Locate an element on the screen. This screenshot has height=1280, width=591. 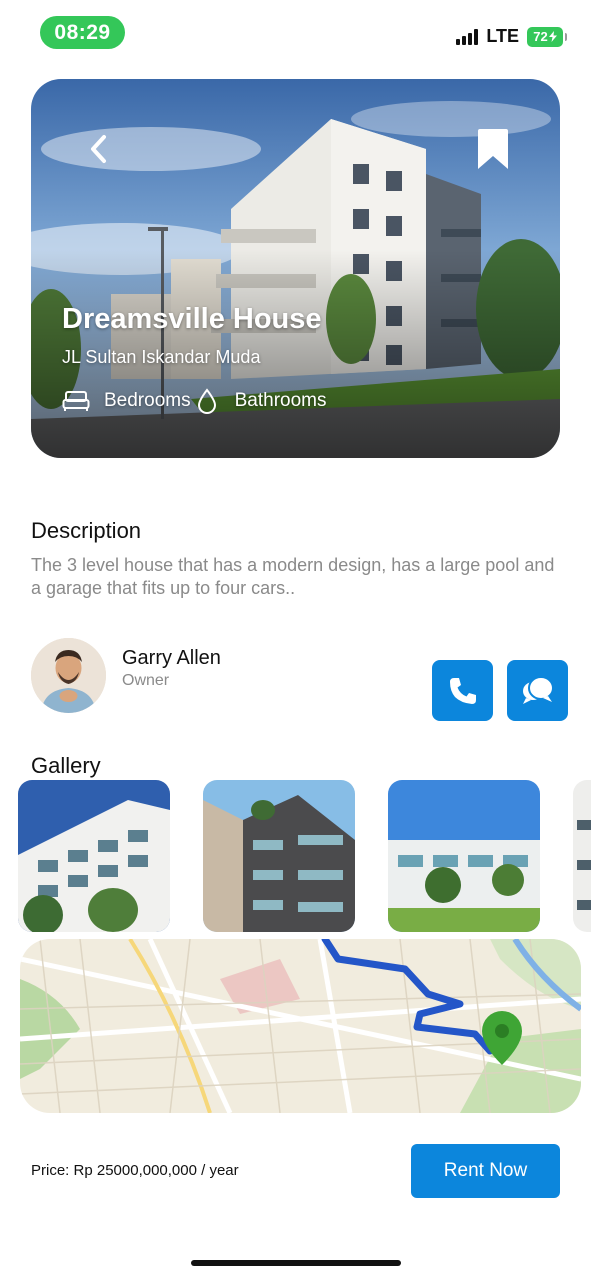
owner-role: Owner is located at coordinates (146, 680).